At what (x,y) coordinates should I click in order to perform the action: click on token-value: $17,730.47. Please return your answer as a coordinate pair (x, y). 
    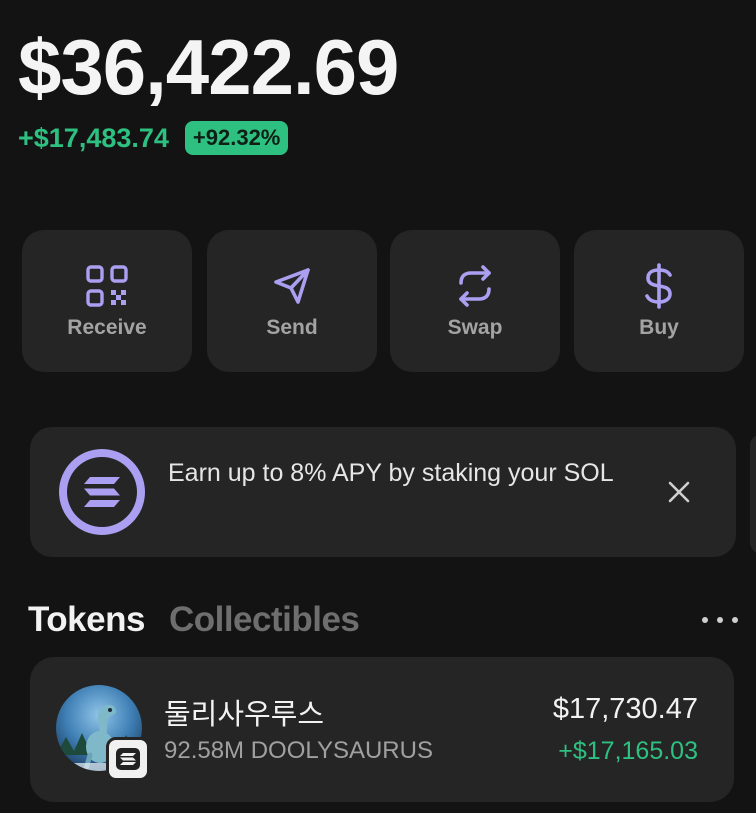
    Looking at the image, I should click on (625, 709).